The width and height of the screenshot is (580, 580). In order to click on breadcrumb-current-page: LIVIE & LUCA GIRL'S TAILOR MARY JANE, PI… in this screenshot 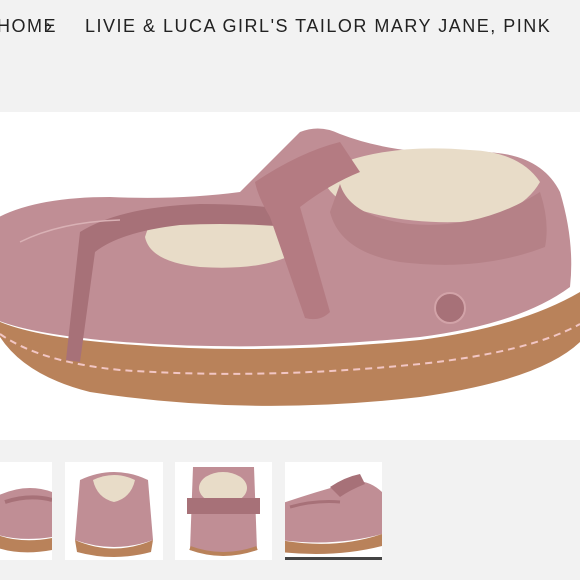, I will do `click(318, 26)`.